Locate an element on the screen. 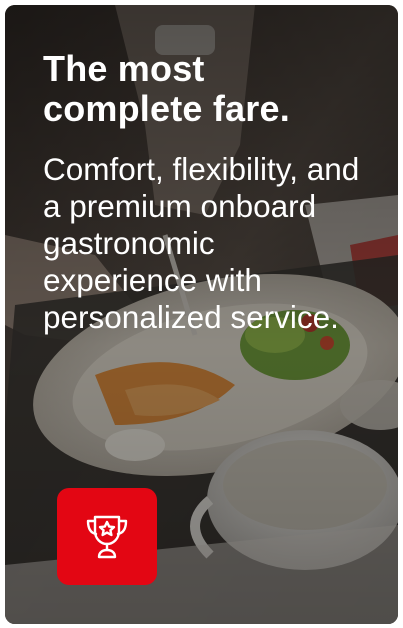  trophy-star-icon is located at coordinates (107, 537).